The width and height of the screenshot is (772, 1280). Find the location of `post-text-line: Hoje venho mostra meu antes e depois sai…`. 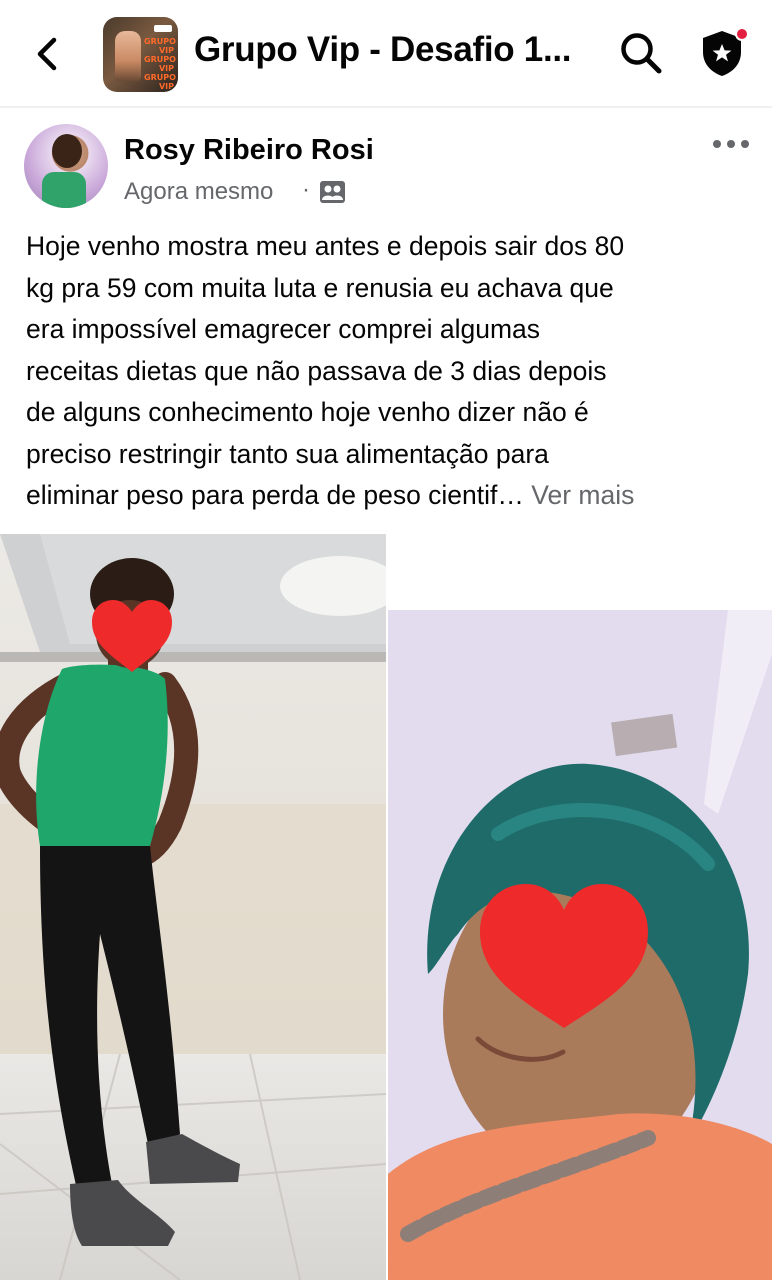

post-text-line: Hoje venho mostra meu antes e depois sai… is located at coordinates (325, 246).